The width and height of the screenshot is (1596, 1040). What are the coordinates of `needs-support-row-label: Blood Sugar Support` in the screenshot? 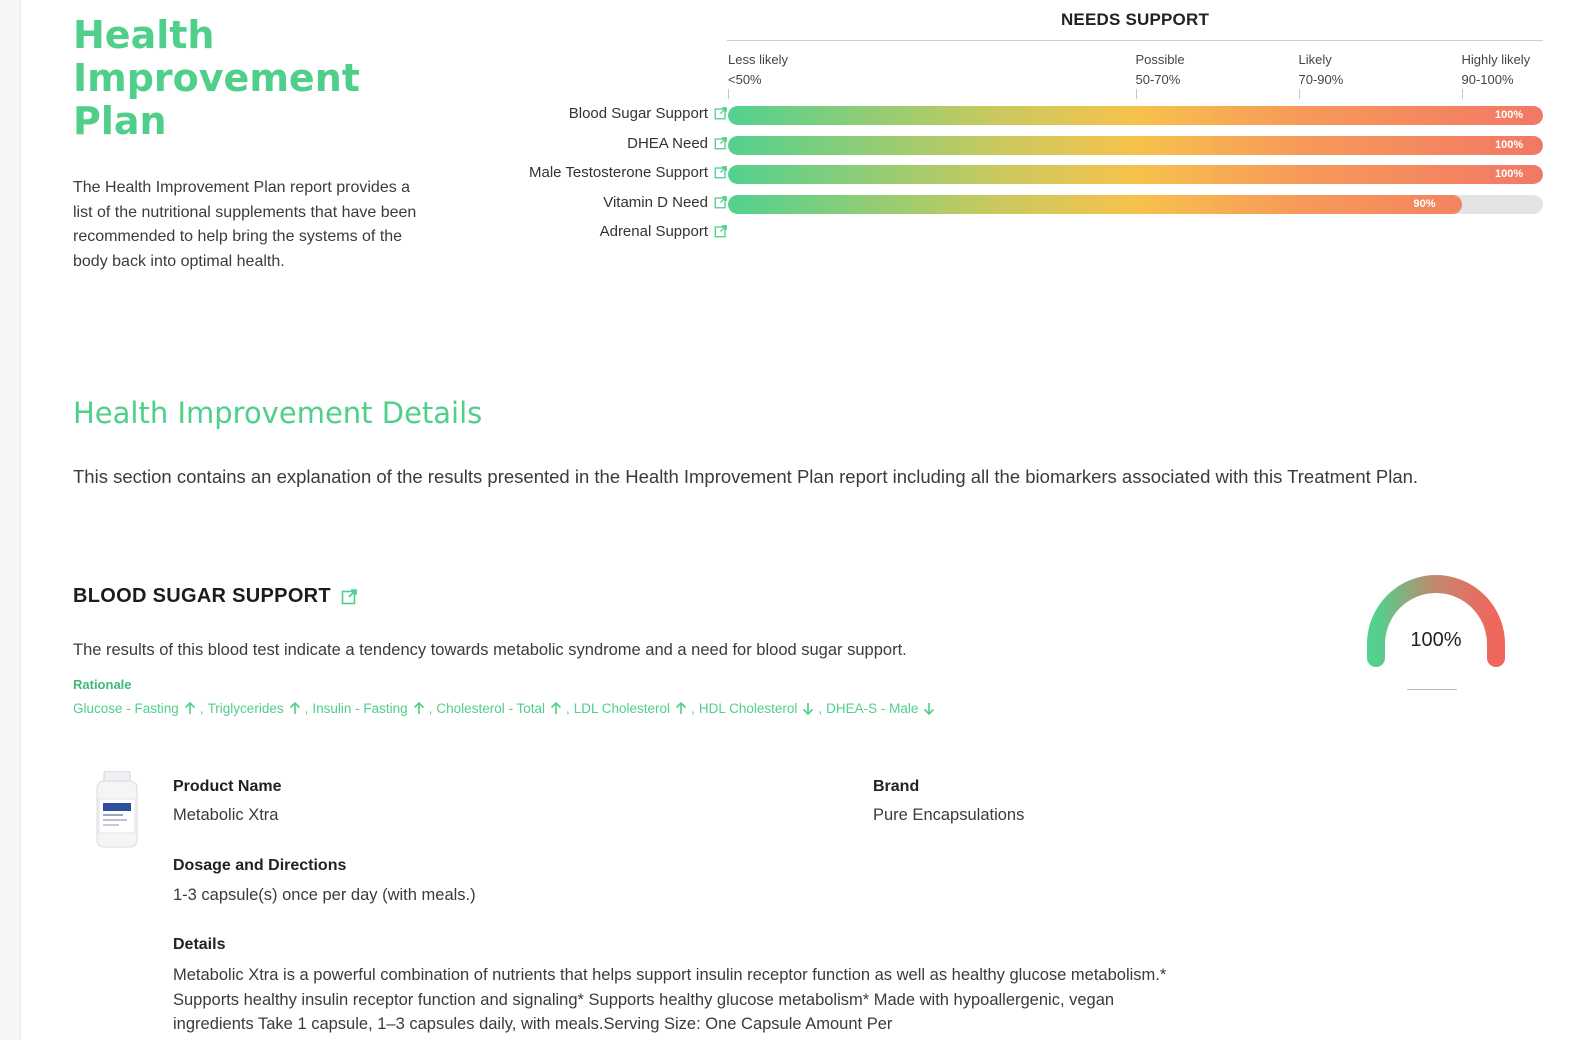 It's located at (648, 113).